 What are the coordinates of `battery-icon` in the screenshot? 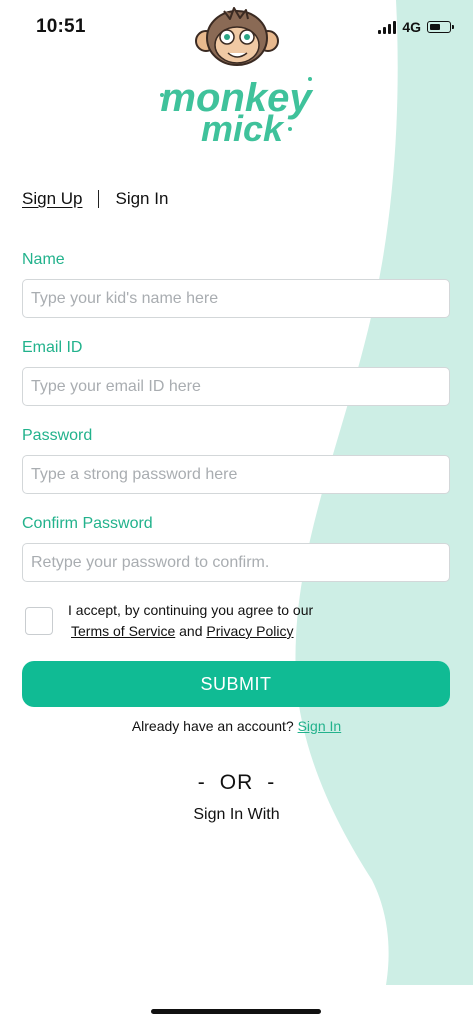 It's located at (440, 27).